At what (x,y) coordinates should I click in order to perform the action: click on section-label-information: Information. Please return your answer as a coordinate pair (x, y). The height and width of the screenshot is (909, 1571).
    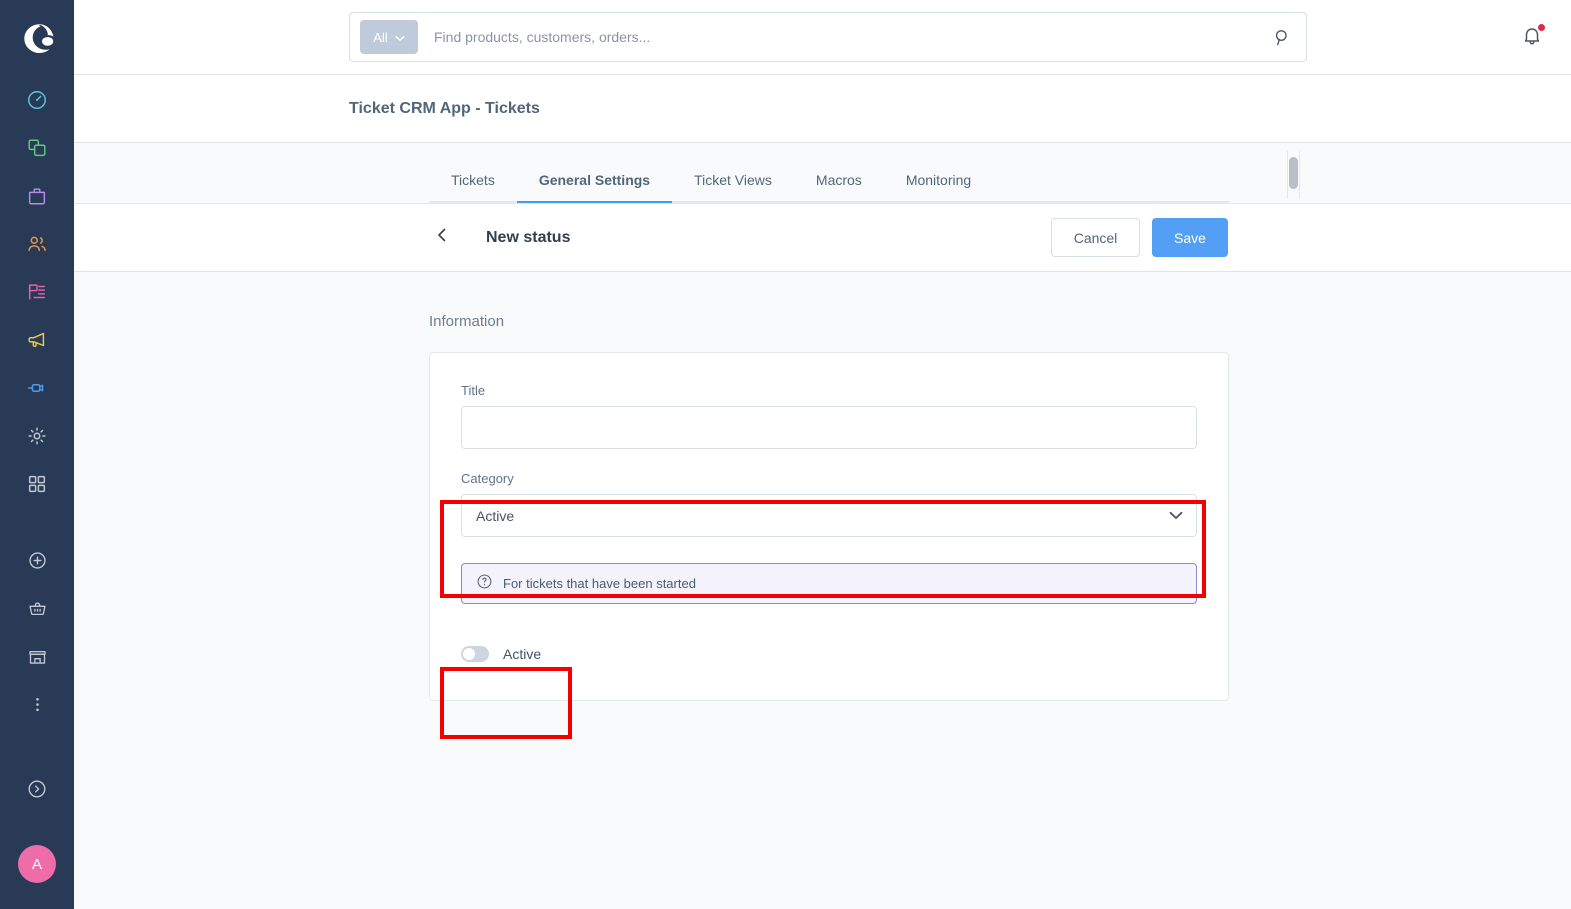
    Looking at the image, I should click on (467, 321).